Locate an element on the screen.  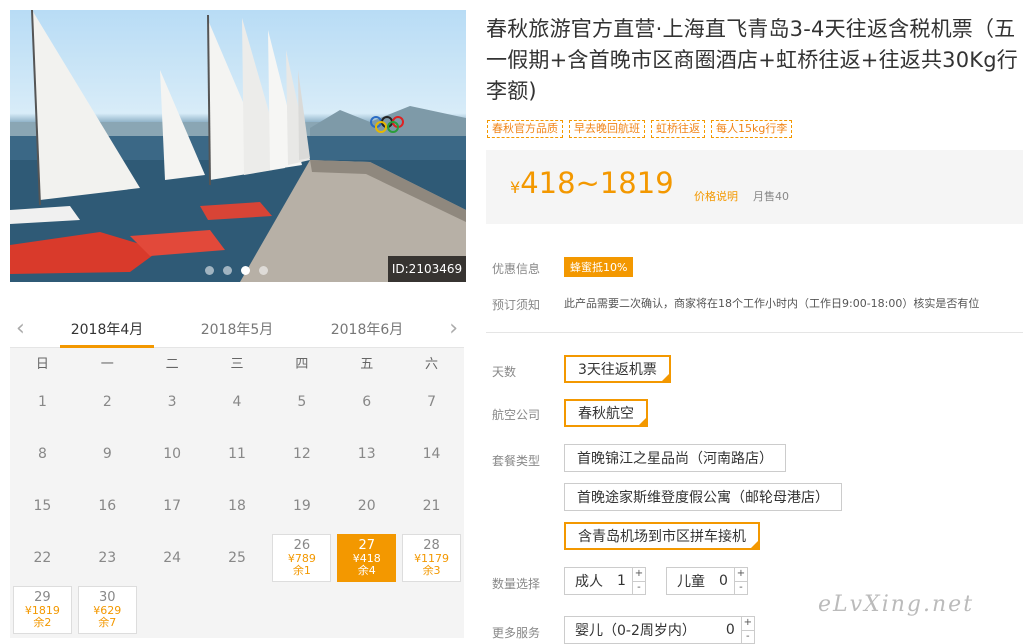
calendar-day-available: 30¥629余7 is located at coordinates (107, 610).